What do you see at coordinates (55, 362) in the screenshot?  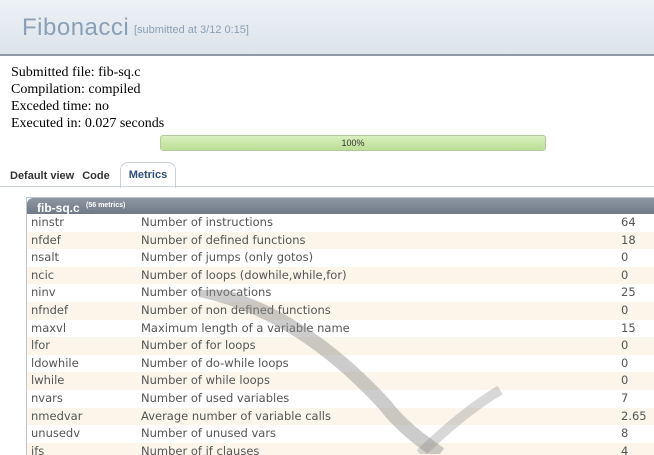 I see `metric-key: ldowhile` at bounding box center [55, 362].